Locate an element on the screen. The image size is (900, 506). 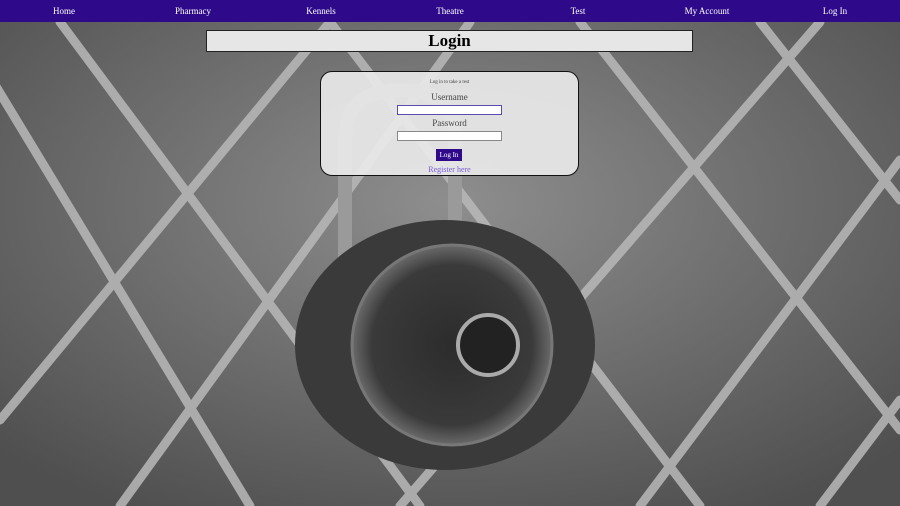
nav-pharmacy: Pharmacy is located at coordinates (193, 11).